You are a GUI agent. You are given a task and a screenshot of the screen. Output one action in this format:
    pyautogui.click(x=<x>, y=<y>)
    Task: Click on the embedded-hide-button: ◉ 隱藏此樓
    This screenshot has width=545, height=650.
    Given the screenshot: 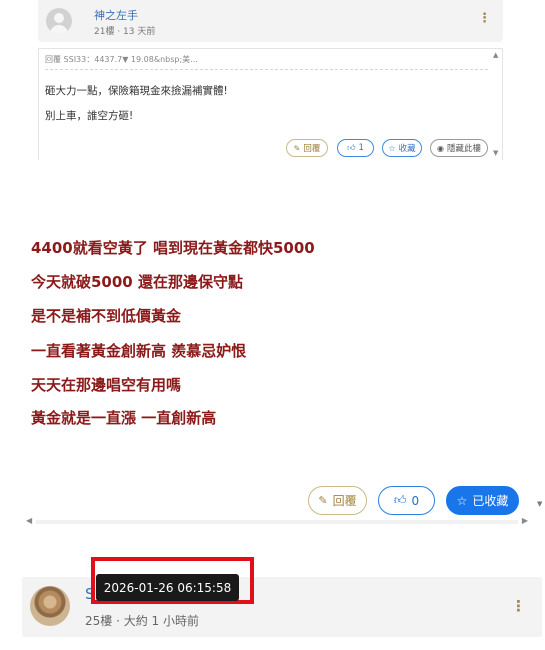 What is the action you would take?
    pyautogui.click(x=459, y=148)
    